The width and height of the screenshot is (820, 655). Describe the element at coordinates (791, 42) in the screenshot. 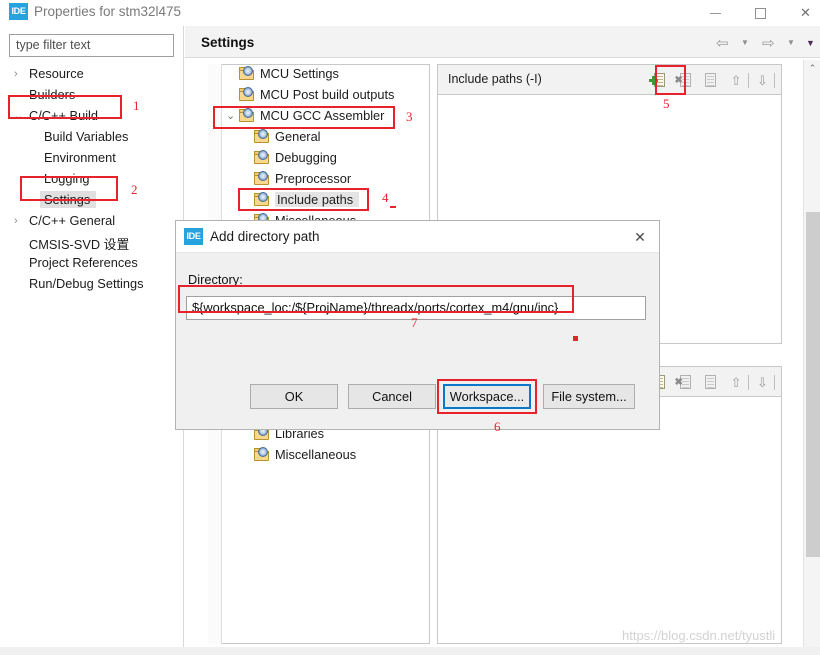

I see `forward-dropdown-icon: ▼` at that location.